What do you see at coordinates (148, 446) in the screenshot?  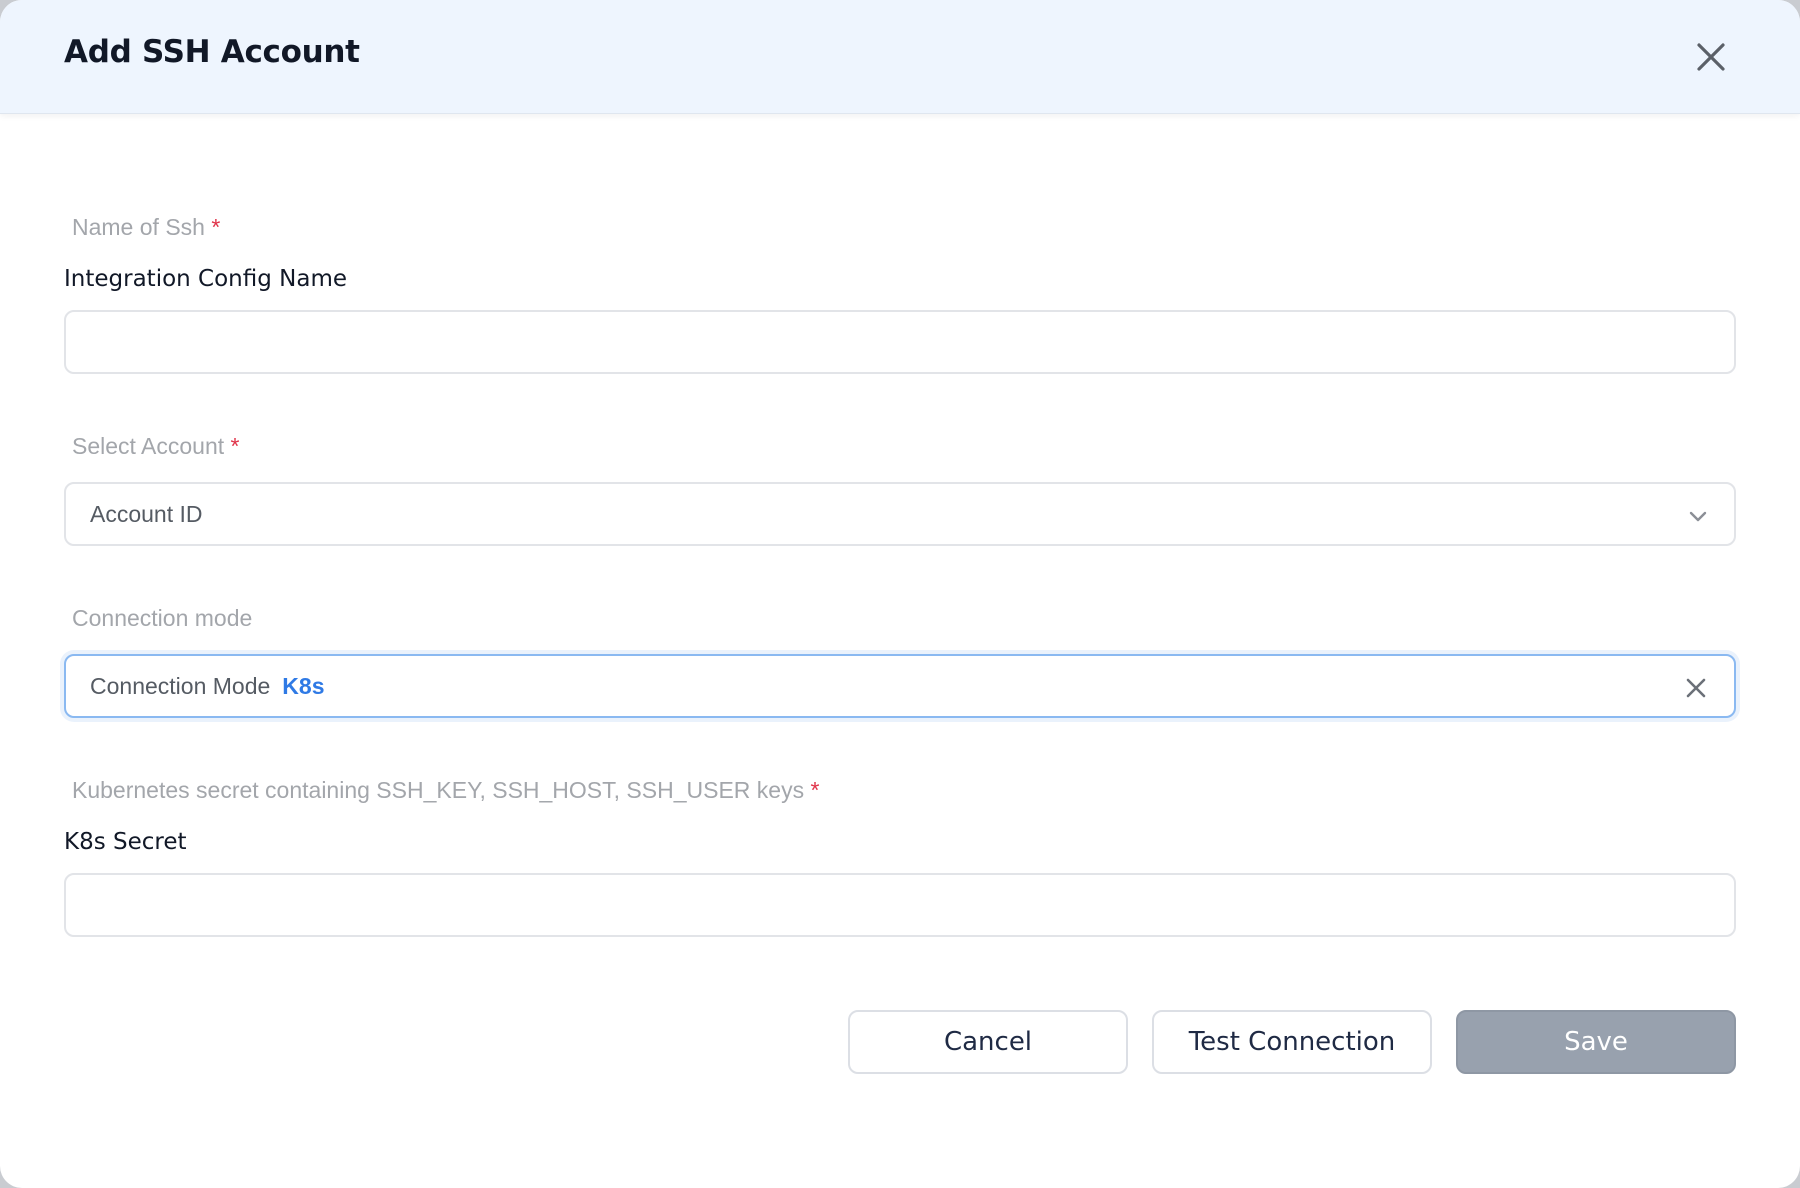 I see `account-caption-text: Select Account` at bounding box center [148, 446].